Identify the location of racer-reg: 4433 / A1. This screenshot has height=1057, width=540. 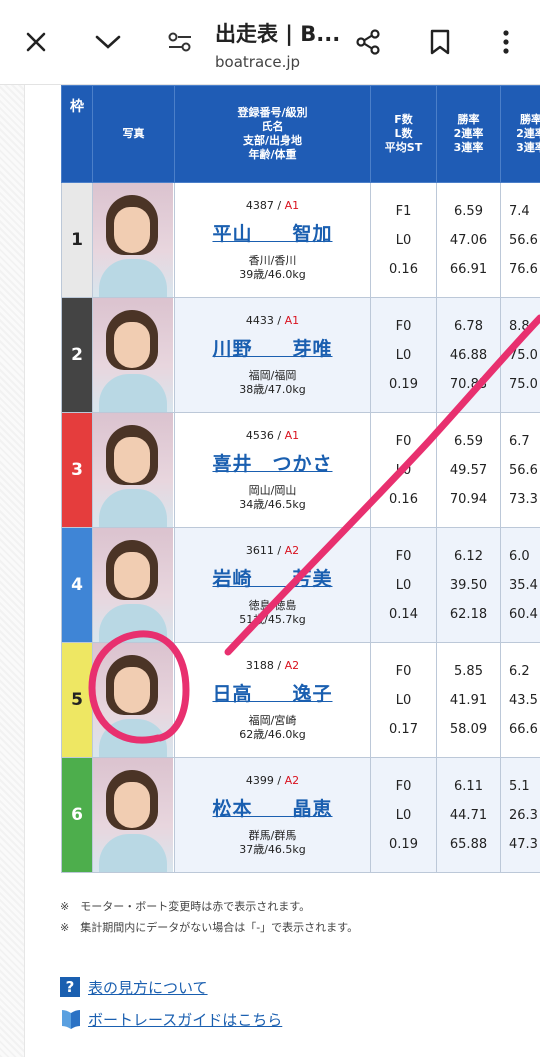
(272, 320).